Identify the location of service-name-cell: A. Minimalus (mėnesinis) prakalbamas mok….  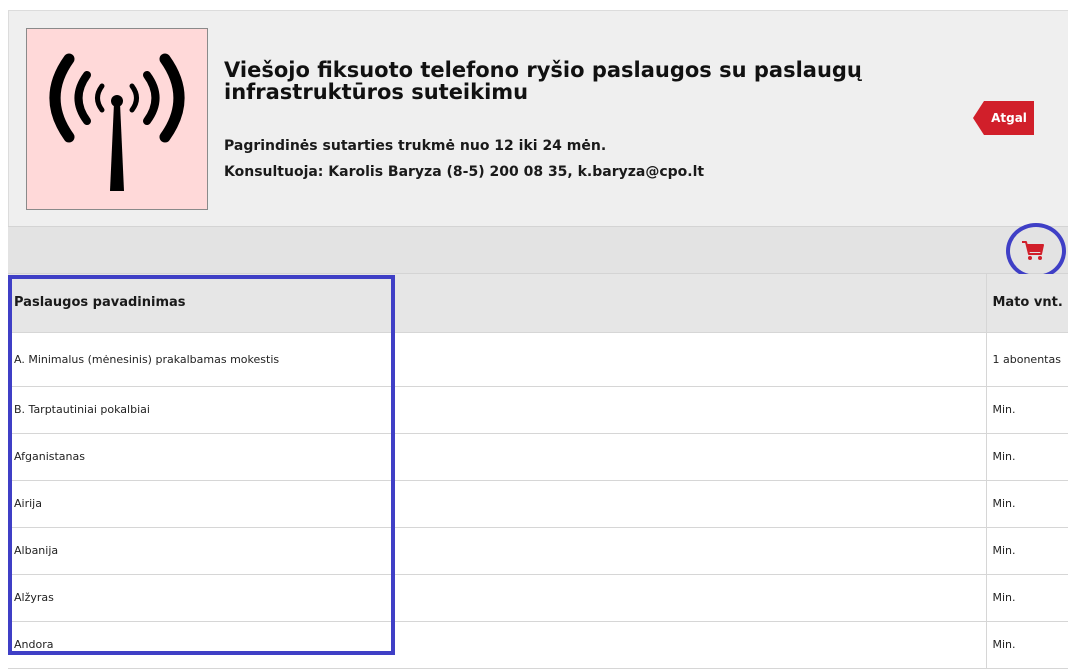
(497, 359).